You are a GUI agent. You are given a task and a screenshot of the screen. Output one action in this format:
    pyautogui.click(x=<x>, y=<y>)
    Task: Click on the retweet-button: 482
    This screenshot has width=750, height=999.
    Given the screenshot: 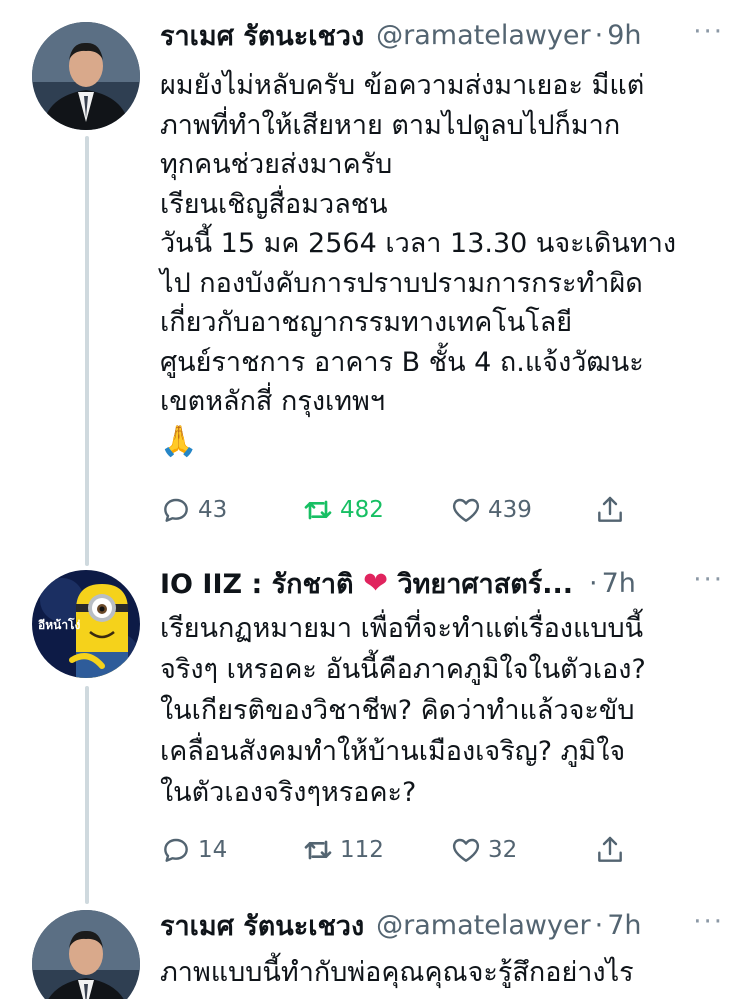 What is the action you would take?
    pyautogui.click(x=343, y=510)
    